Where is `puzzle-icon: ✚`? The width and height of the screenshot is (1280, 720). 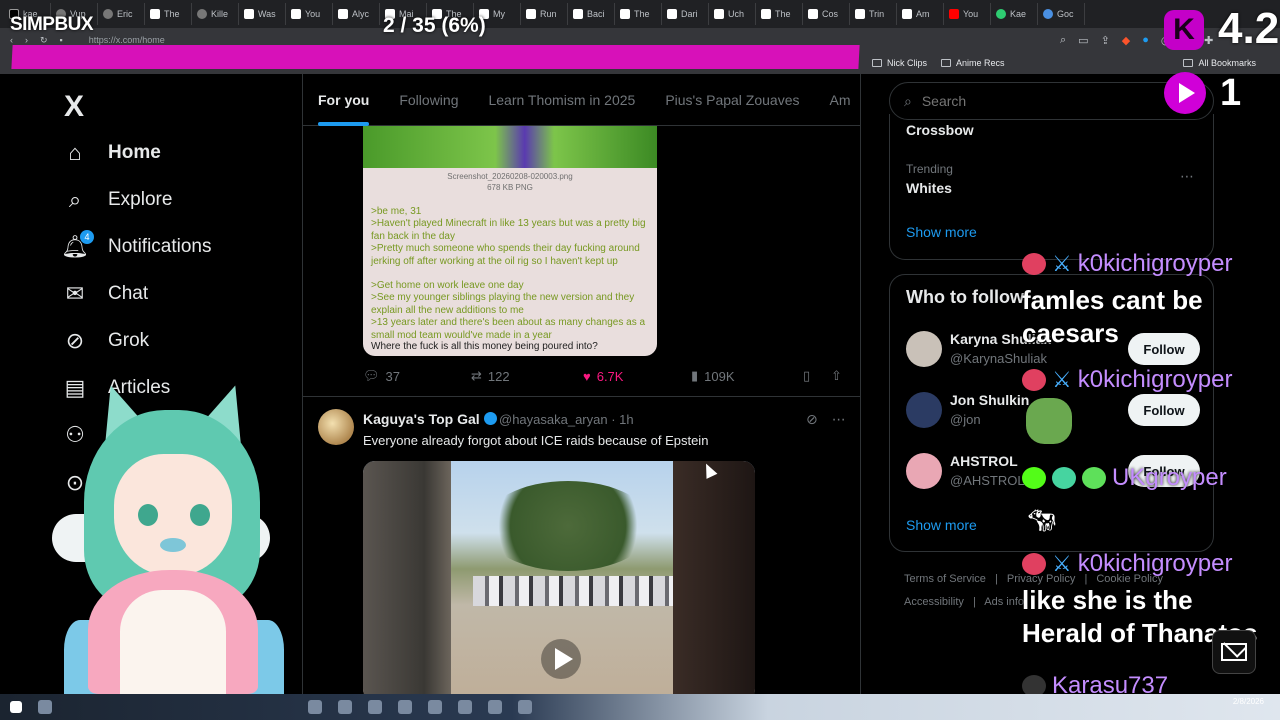 puzzle-icon: ✚ is located at coordinates (1208, 40).